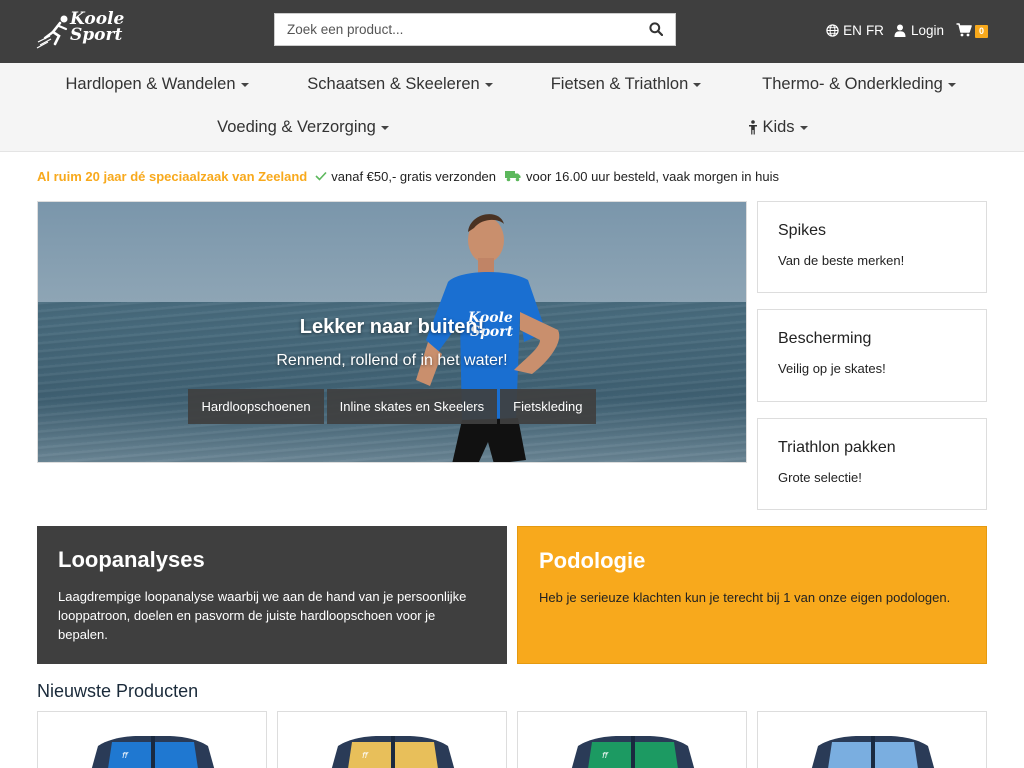 This screenshot has height=768, width=1024. What do you see at coordinates (875, 30) in the screenshot?
I see `language-fr-link: FR` at bounding box center [875, 30].